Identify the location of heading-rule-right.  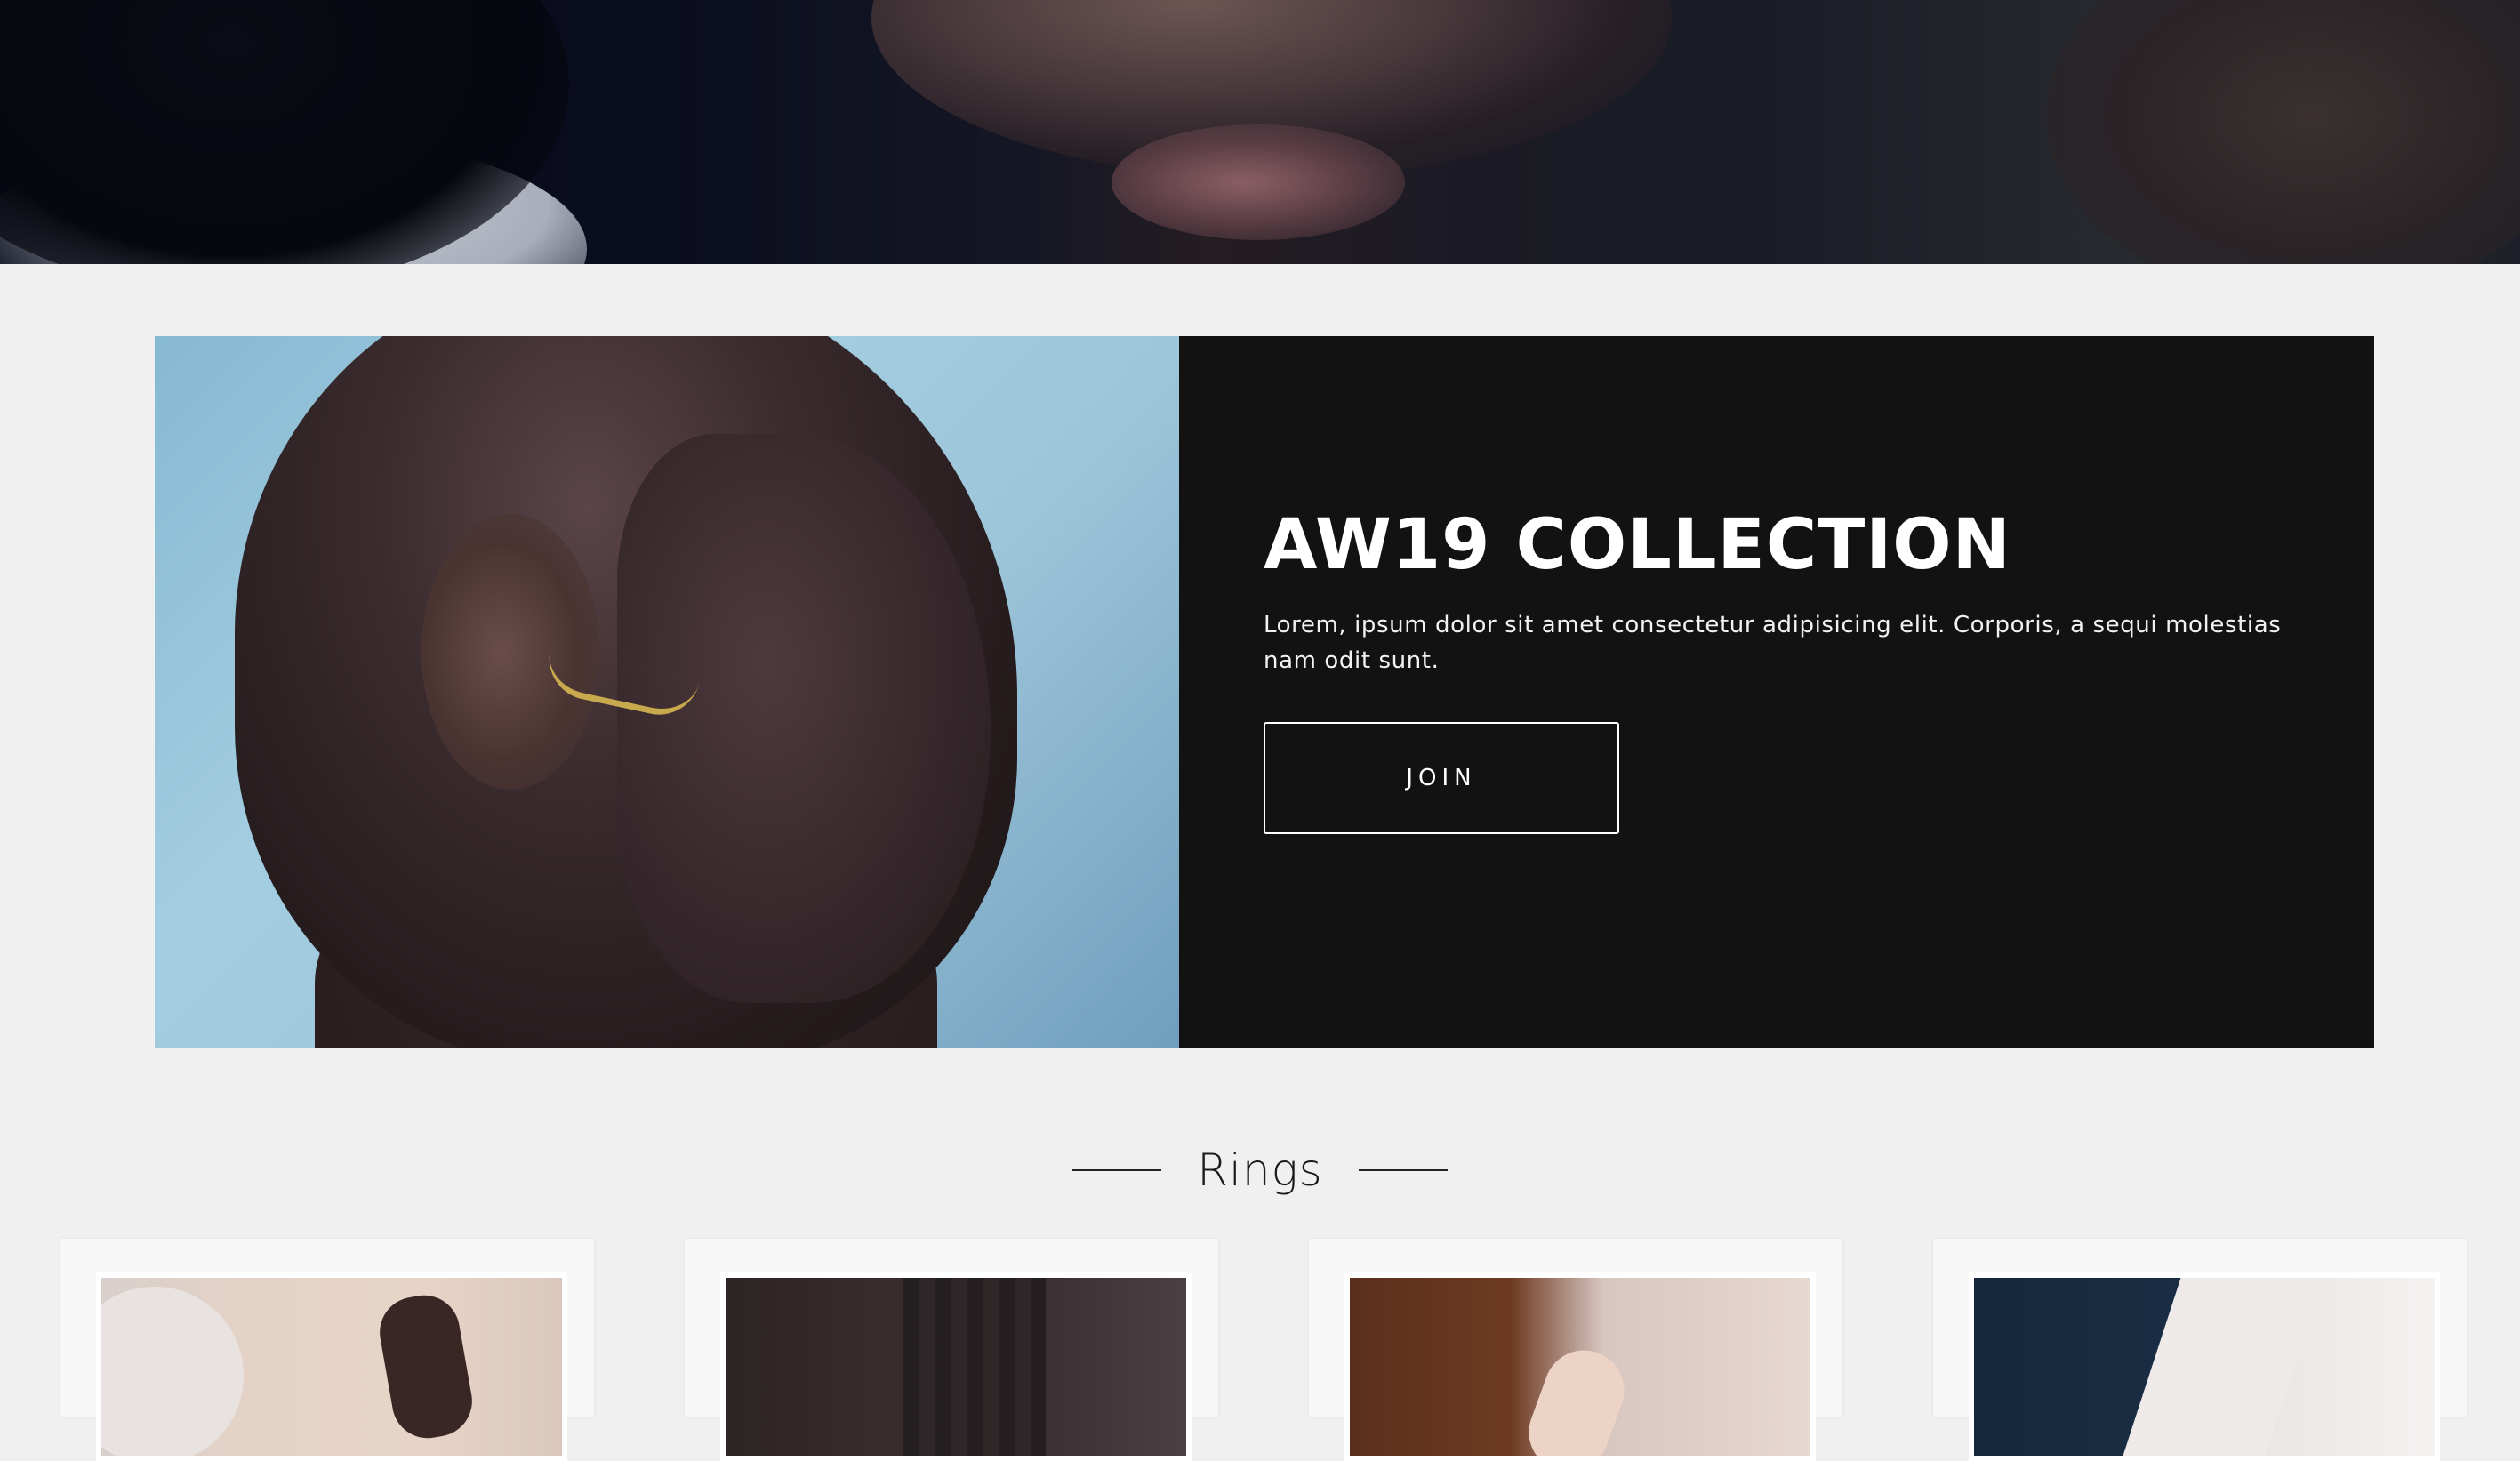
(1403, 1170).